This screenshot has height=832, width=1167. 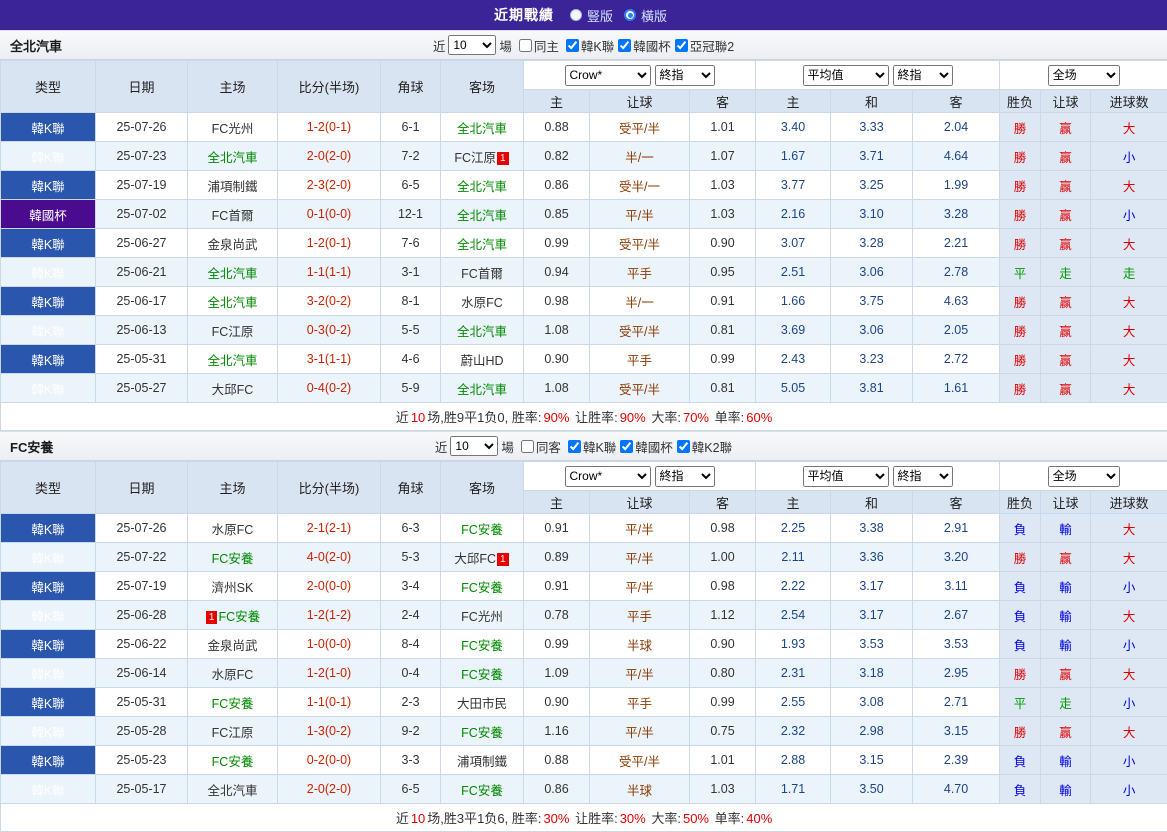 What do you see at coordinates (142, 185) in the screenshot?
I see `date-cell: 25-07-19` at bounding box center [142, 185].